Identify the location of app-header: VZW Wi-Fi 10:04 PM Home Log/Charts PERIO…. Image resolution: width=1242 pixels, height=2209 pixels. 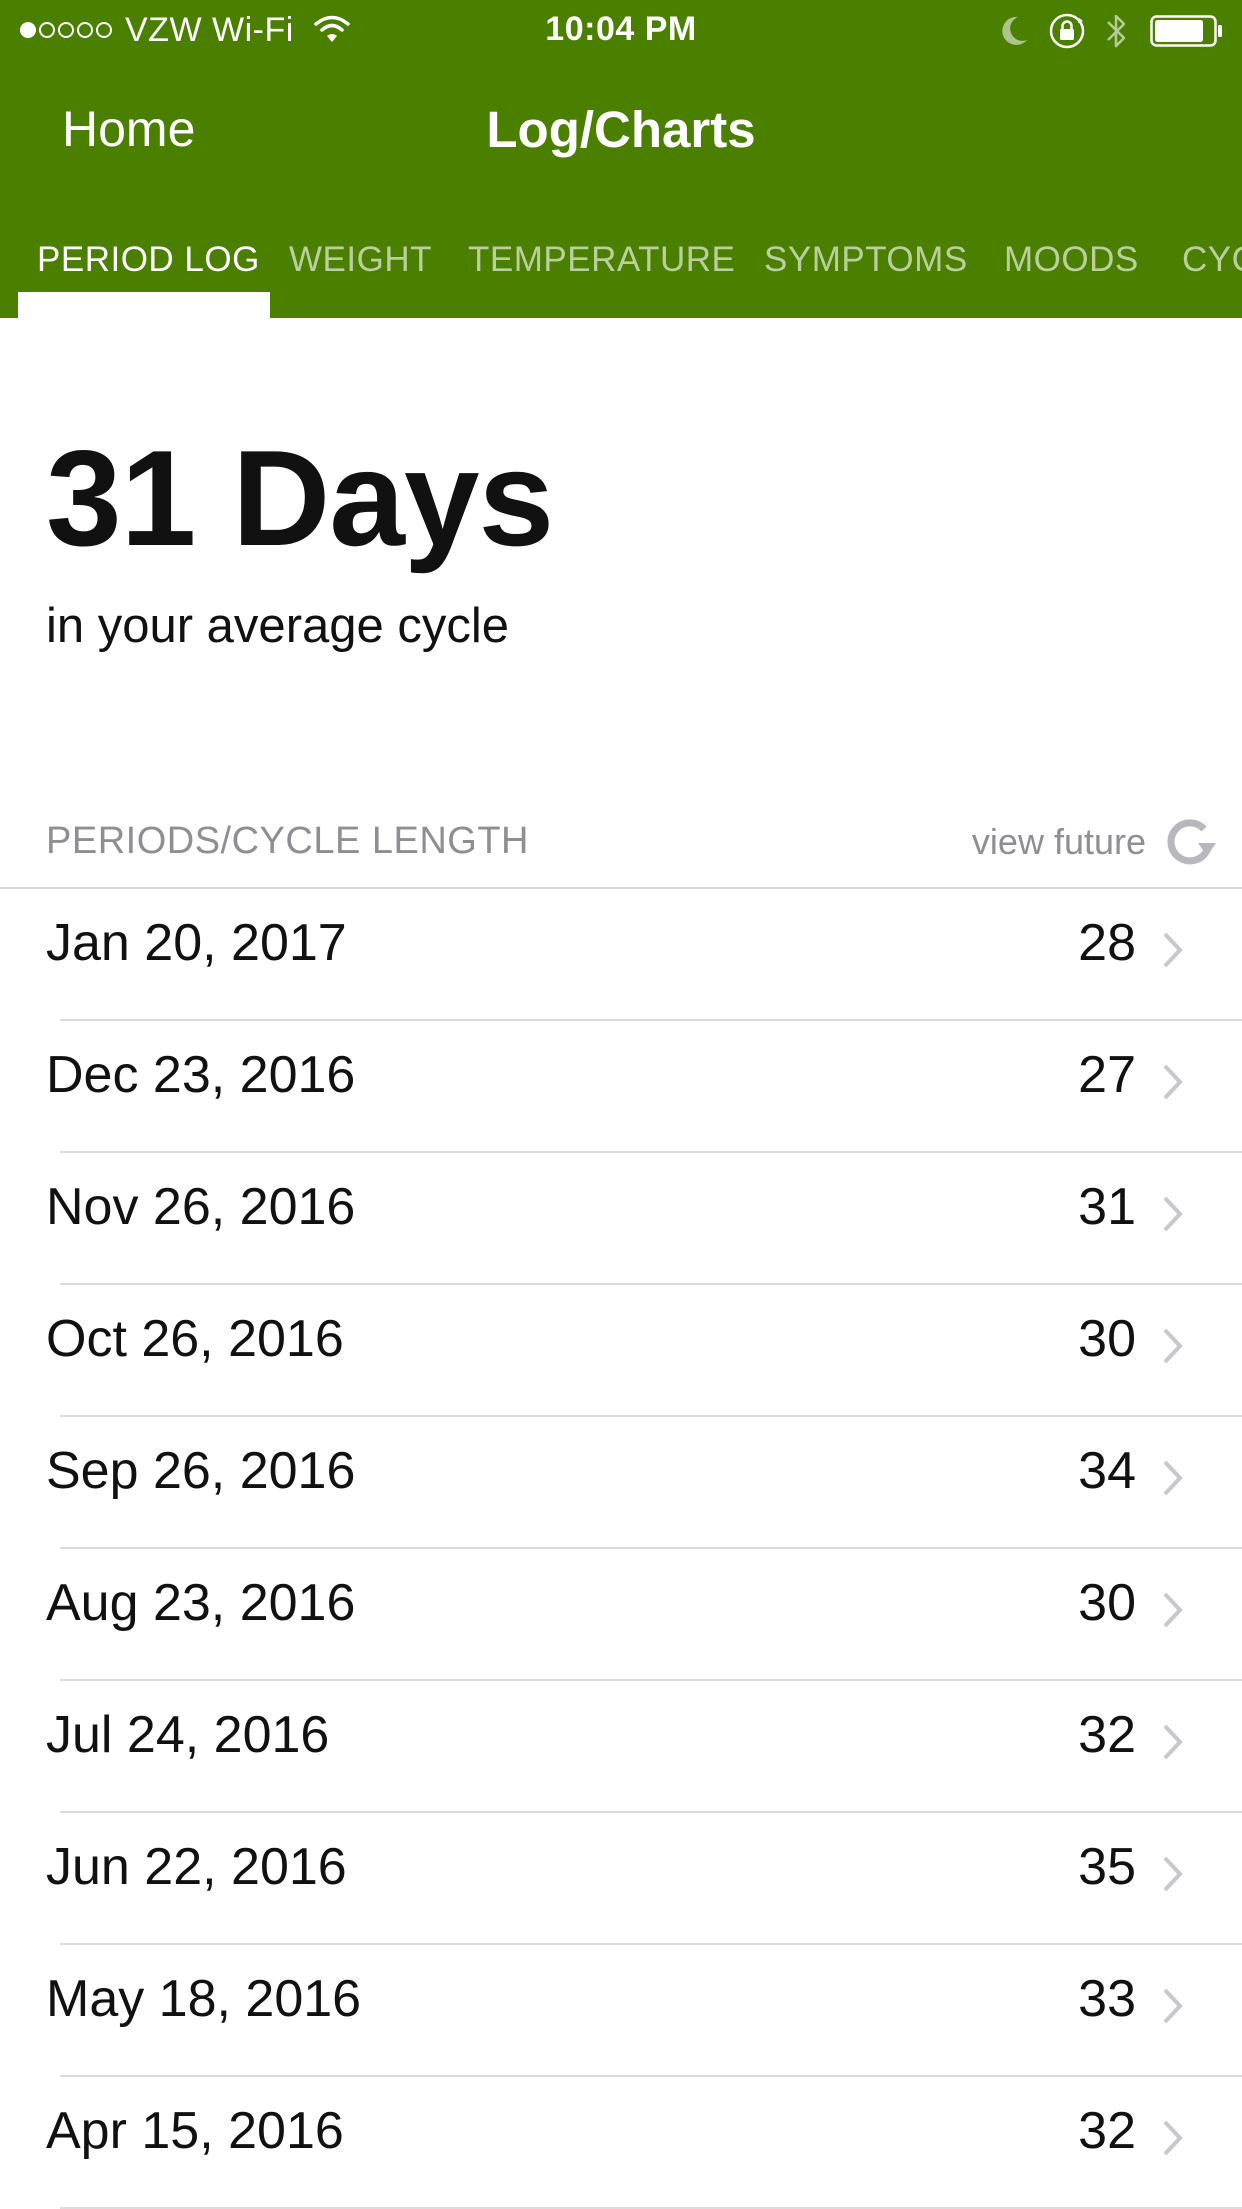
(621, 159).